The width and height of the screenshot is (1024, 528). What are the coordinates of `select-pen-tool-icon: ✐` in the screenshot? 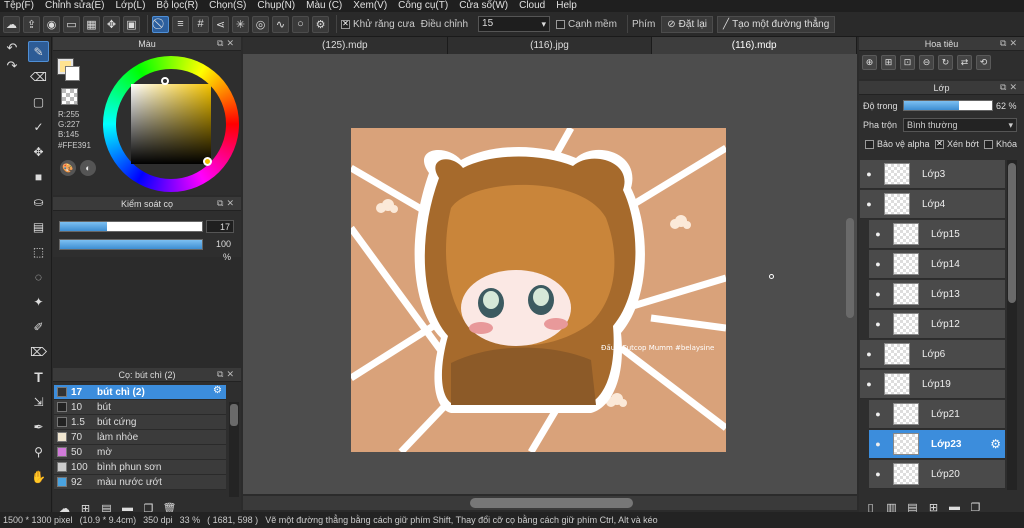 It's located at (38, 326).